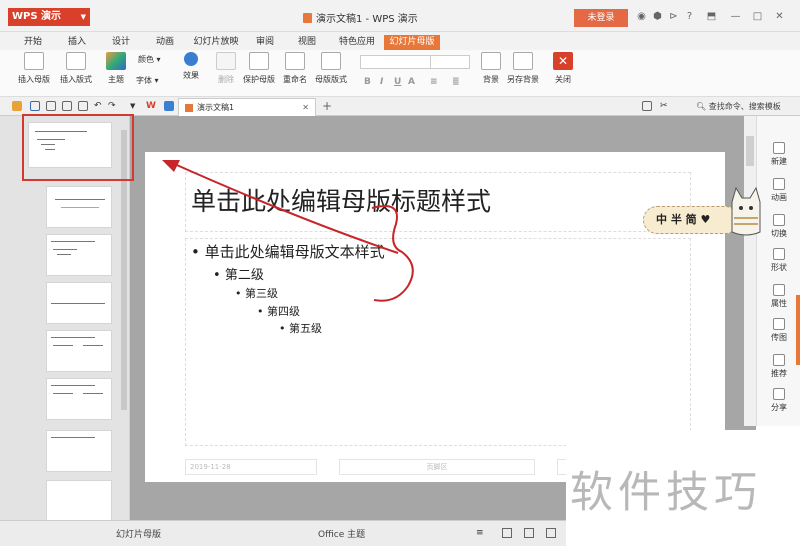  Describe the element at coordinates (647, 106) in the screenshot. I see `comment-icon` at that location.